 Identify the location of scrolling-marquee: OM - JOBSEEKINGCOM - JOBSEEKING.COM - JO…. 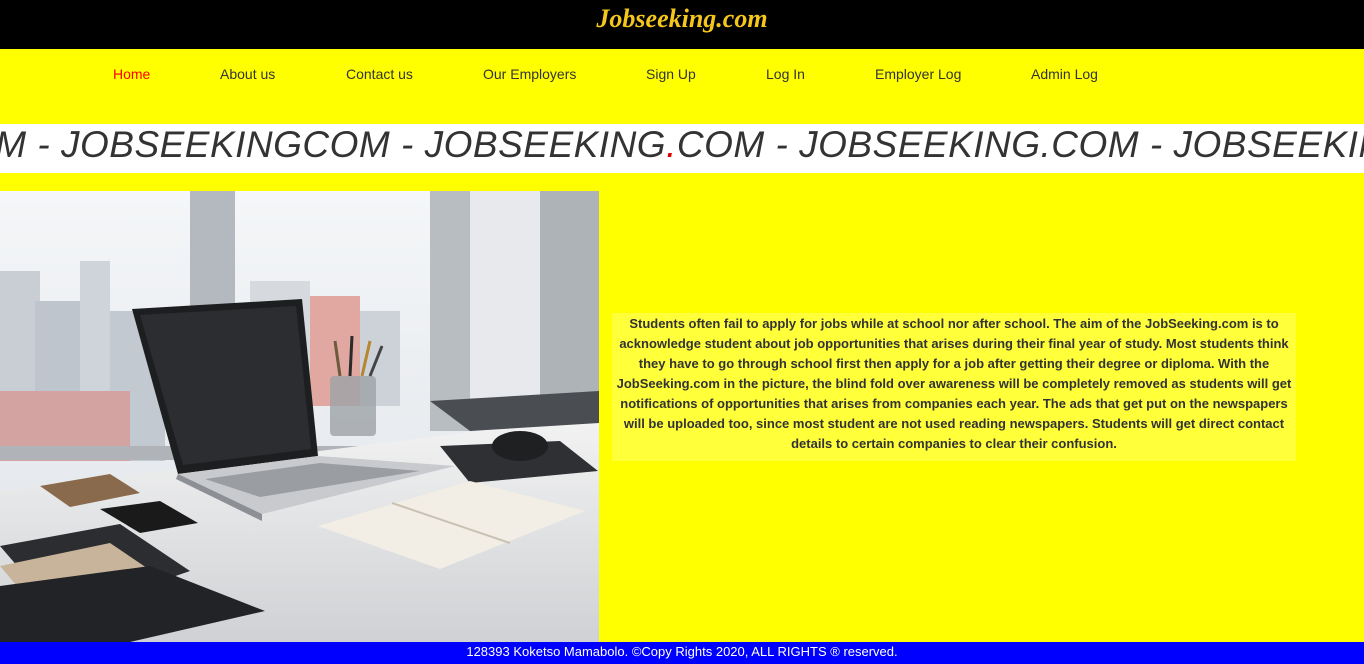
(682, 148).